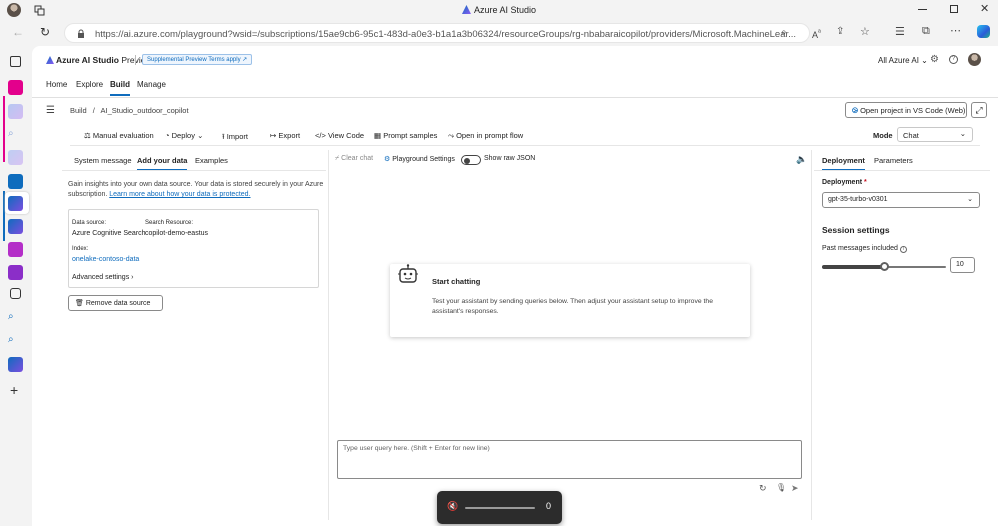 This screenshot has width=998, height=526. I want to click on tab-search-icon-3: ⌕, so click(15, 341).